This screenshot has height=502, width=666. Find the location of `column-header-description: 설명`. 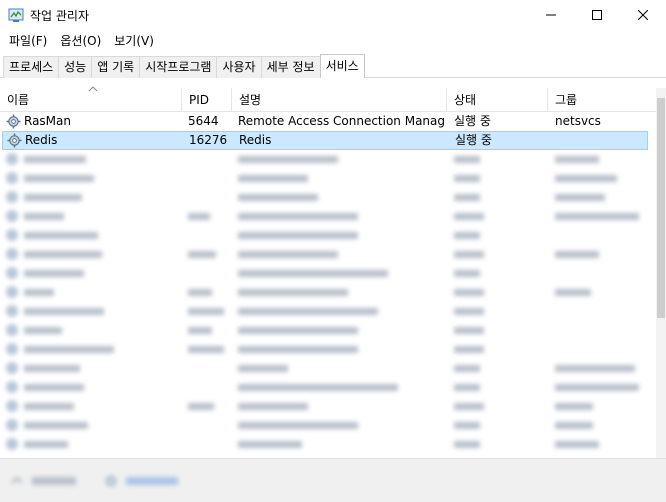

column-header-description: 설명 is located at coordinates (339, 100).